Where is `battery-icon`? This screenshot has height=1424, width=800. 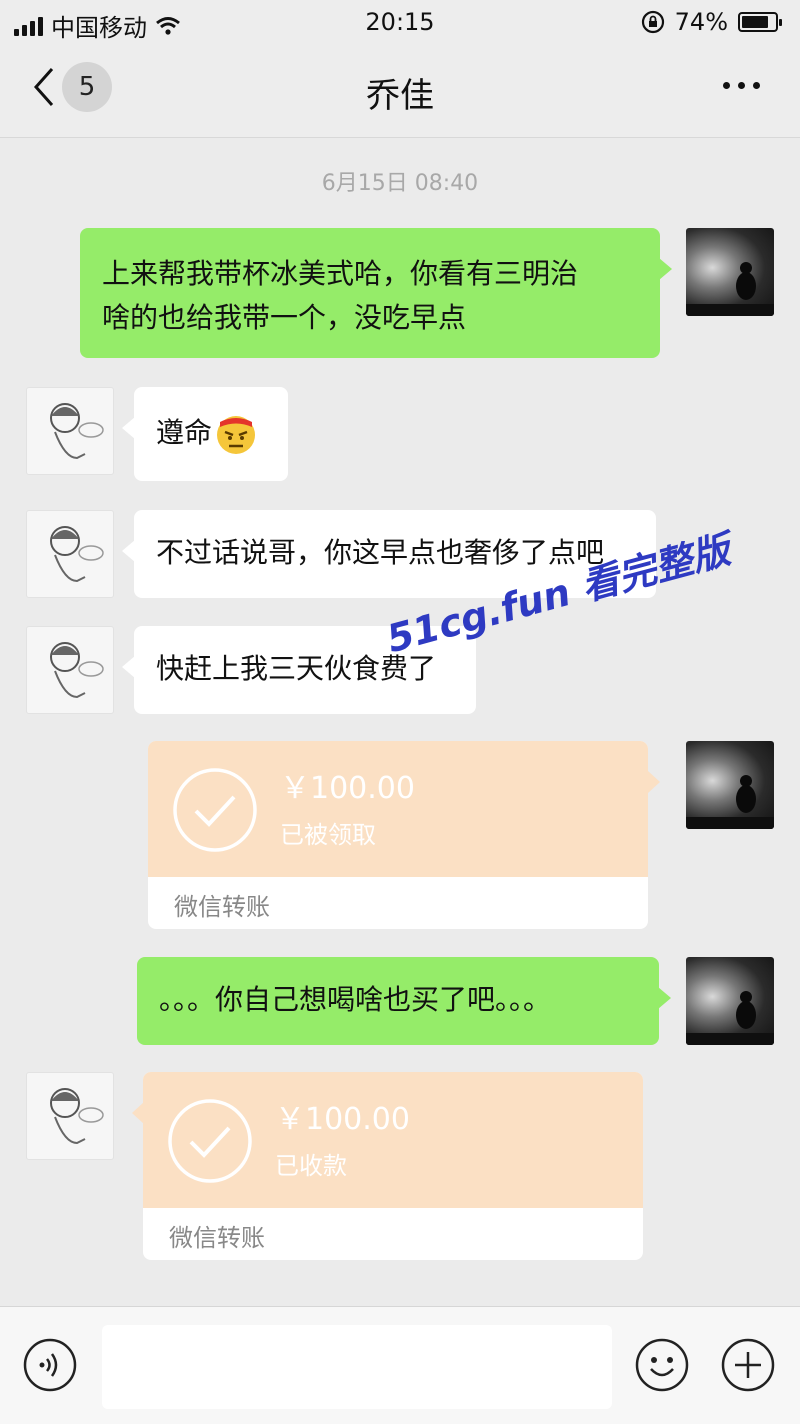 battery-icon is located at coordinates (760, 22).